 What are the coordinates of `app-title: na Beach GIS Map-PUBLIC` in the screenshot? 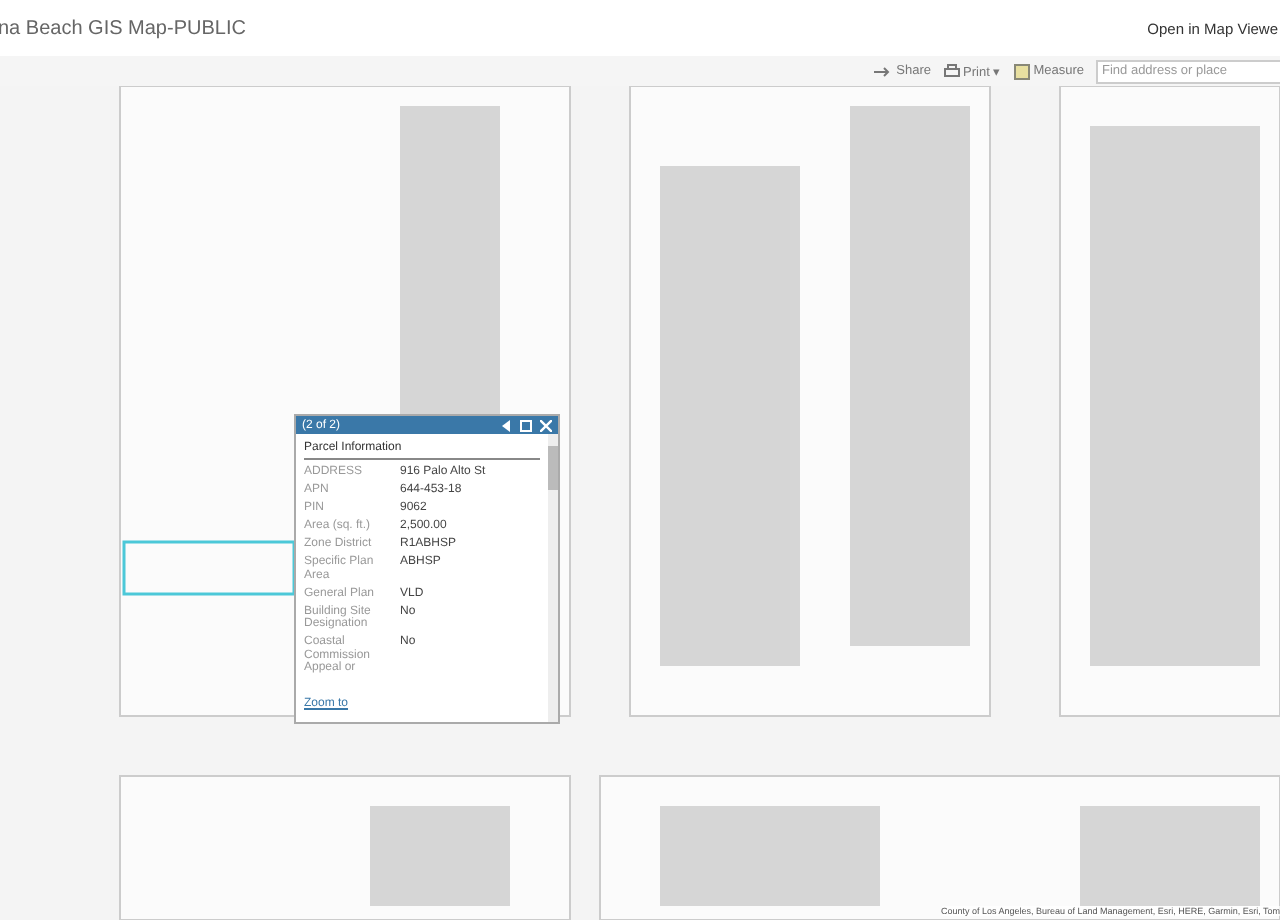 It's located at (123, 28).